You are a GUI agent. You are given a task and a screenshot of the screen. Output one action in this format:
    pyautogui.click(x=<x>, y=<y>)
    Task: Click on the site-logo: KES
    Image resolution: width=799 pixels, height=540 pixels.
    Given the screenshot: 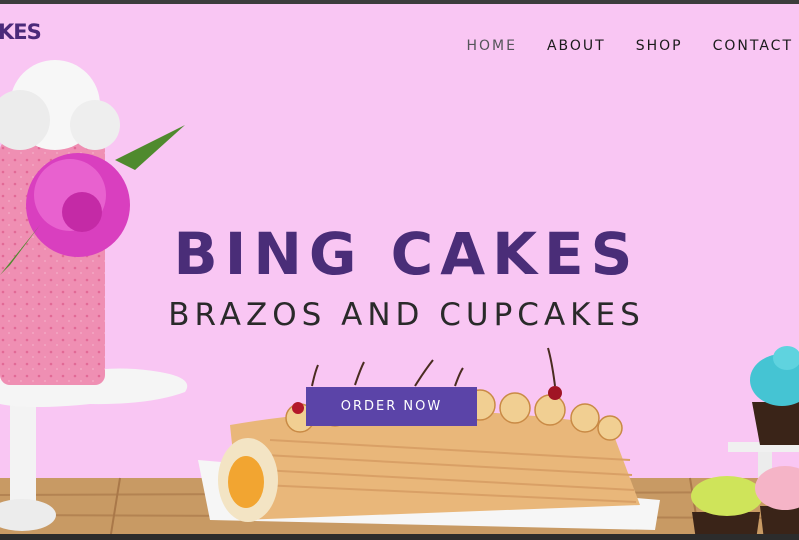 What is the action you would take?
    pyautogui.click(x=21, y=32)
    